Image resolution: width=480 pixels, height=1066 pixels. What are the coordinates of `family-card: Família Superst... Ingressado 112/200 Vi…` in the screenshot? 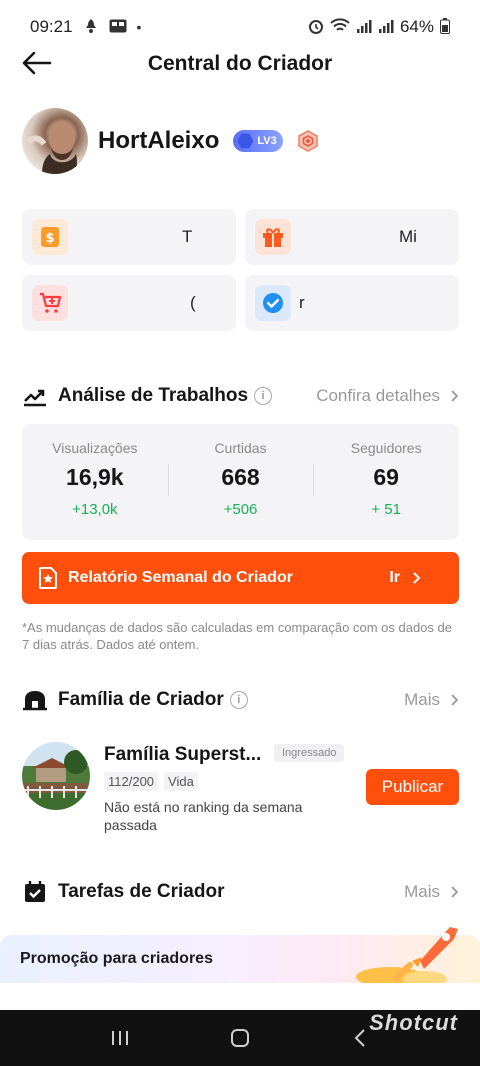 It's located at (240, 790).